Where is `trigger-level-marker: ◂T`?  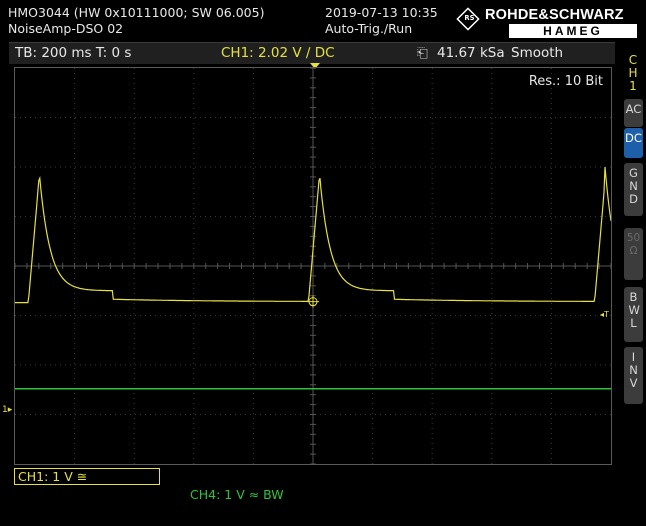
trigger-level-marker: ◂T is located at coordinates (604, 314).